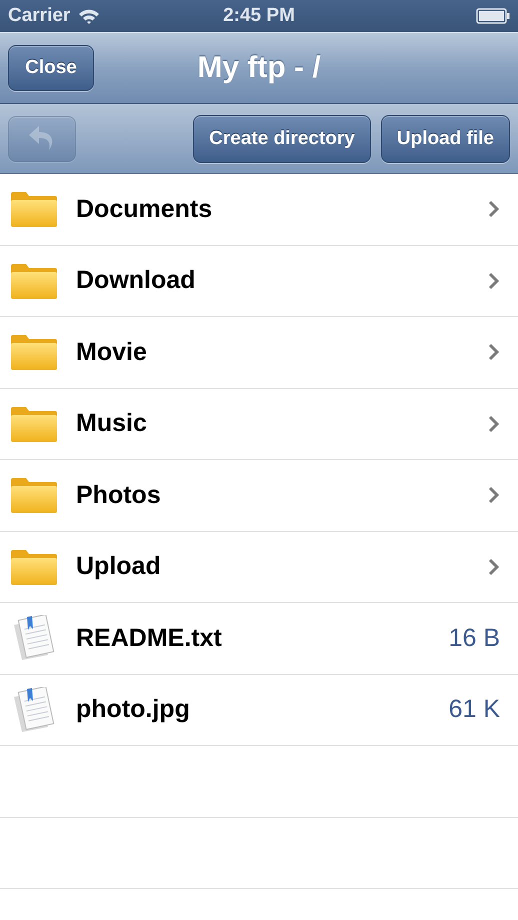  What do you see at coordinates (144, 209) in the screenshot?
I see `item-name: Documents` at bounding box center [144, 209].